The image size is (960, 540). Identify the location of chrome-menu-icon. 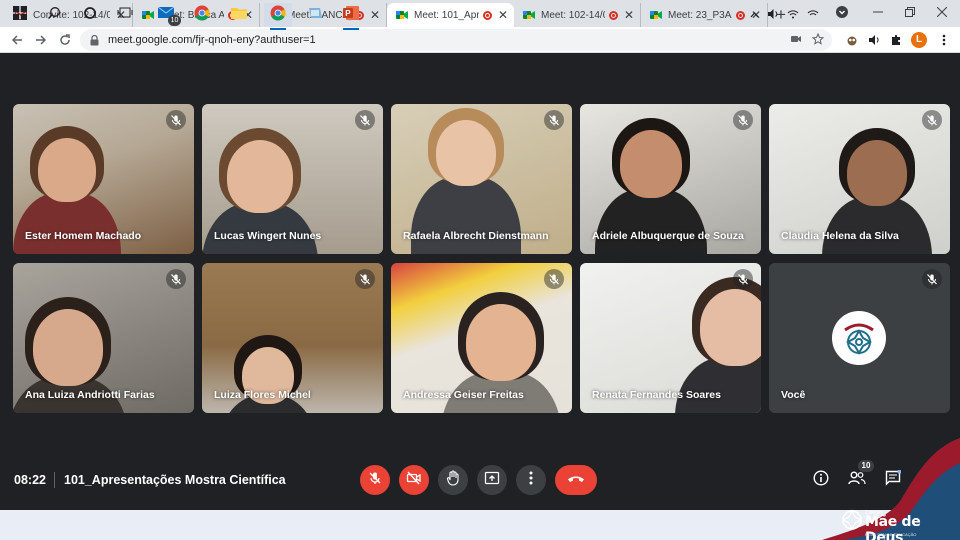
(944, 40).